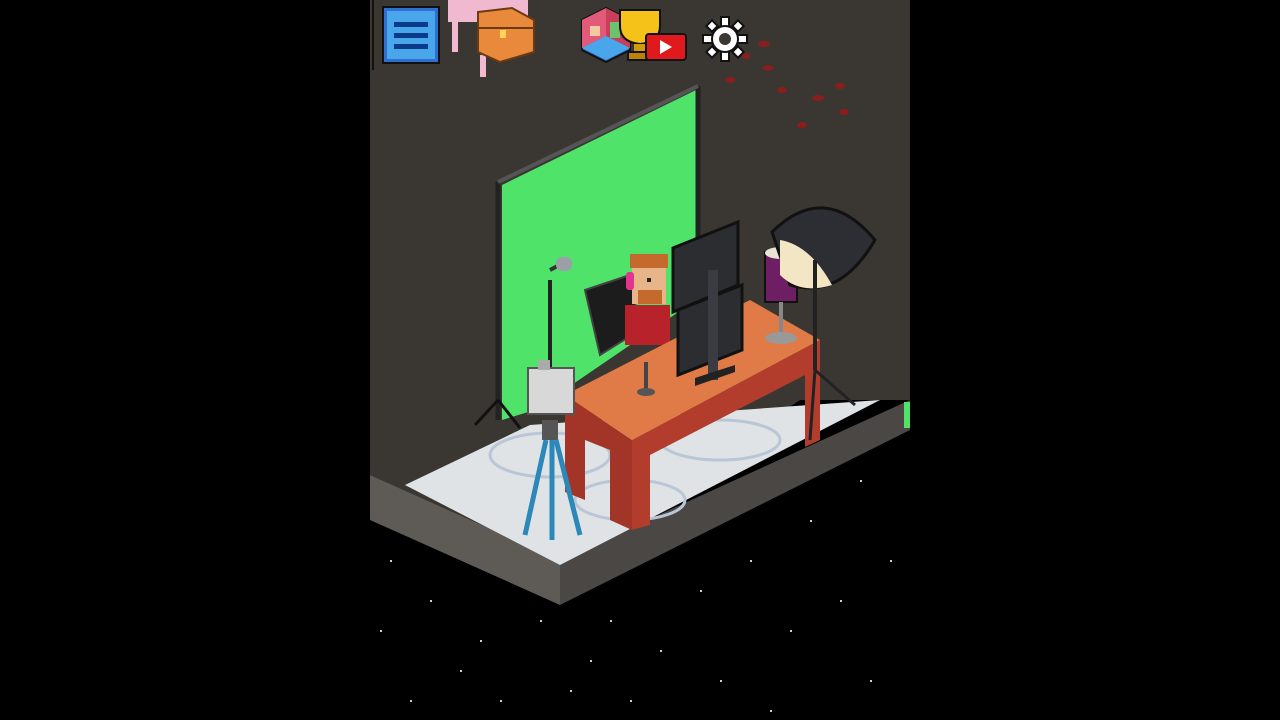  I want to click on settings-button, so click(725, 39).